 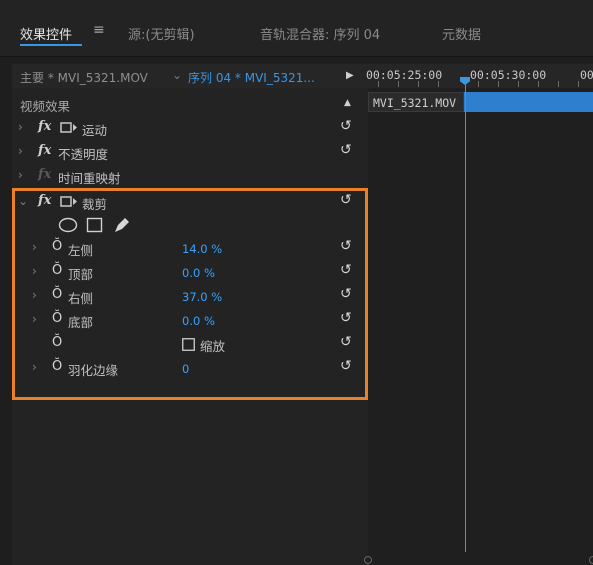 I want to click on playhead-line, so click(x=465, y=317).